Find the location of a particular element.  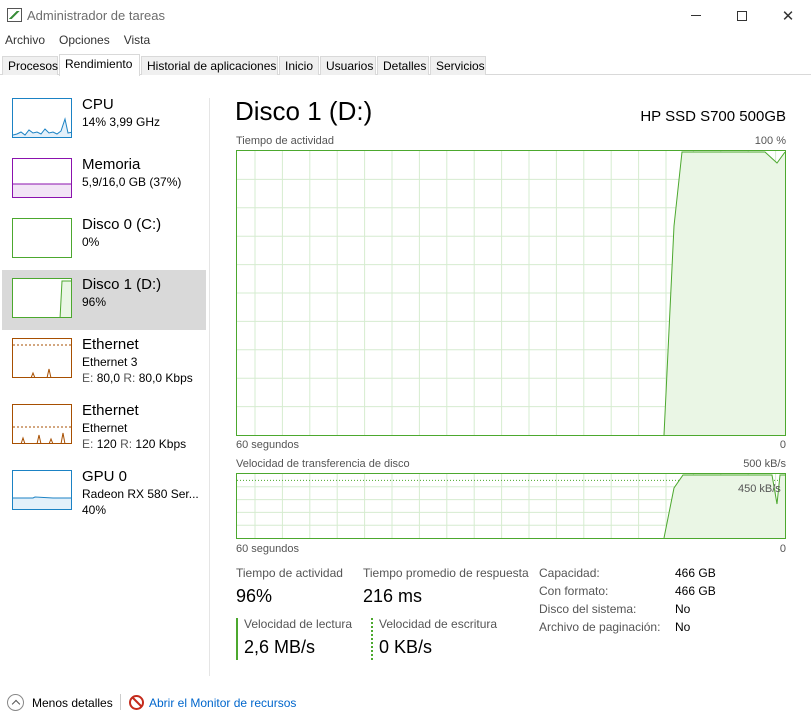

sidebar-gpu-value: 40% is located at coordinates (94, 510).